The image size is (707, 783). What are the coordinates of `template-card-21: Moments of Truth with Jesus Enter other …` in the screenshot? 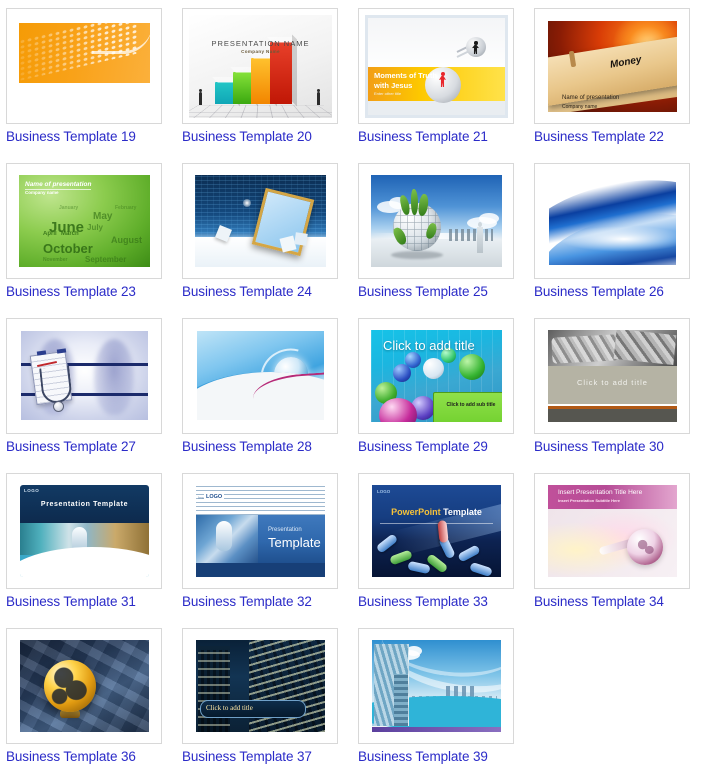 It's located at (446, 85).